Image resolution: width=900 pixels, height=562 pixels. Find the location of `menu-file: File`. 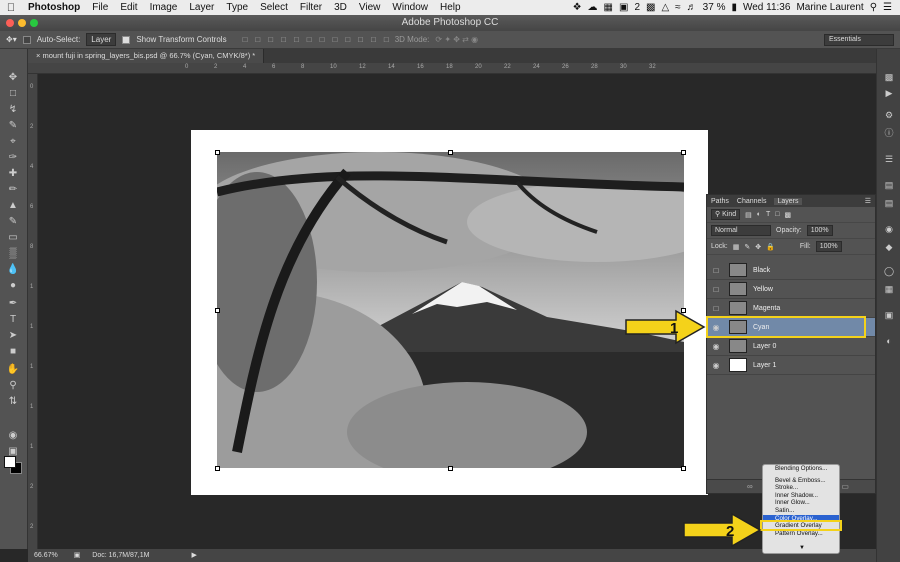

menu-file: File is located at coordinates (100, 7).